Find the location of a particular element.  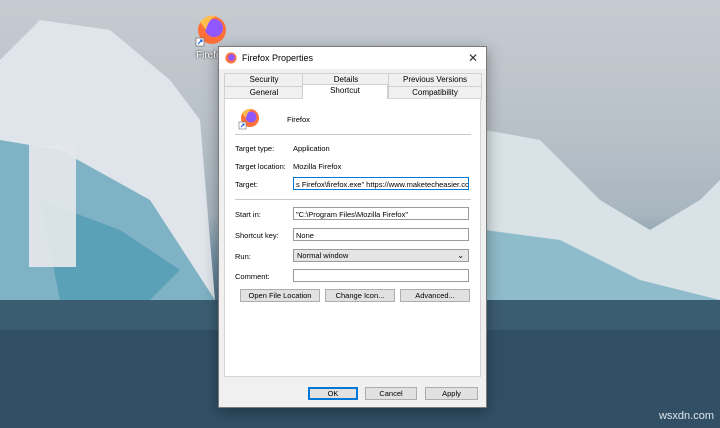

open-file-location-button: Open File Location is located at coordinates (280, 295).